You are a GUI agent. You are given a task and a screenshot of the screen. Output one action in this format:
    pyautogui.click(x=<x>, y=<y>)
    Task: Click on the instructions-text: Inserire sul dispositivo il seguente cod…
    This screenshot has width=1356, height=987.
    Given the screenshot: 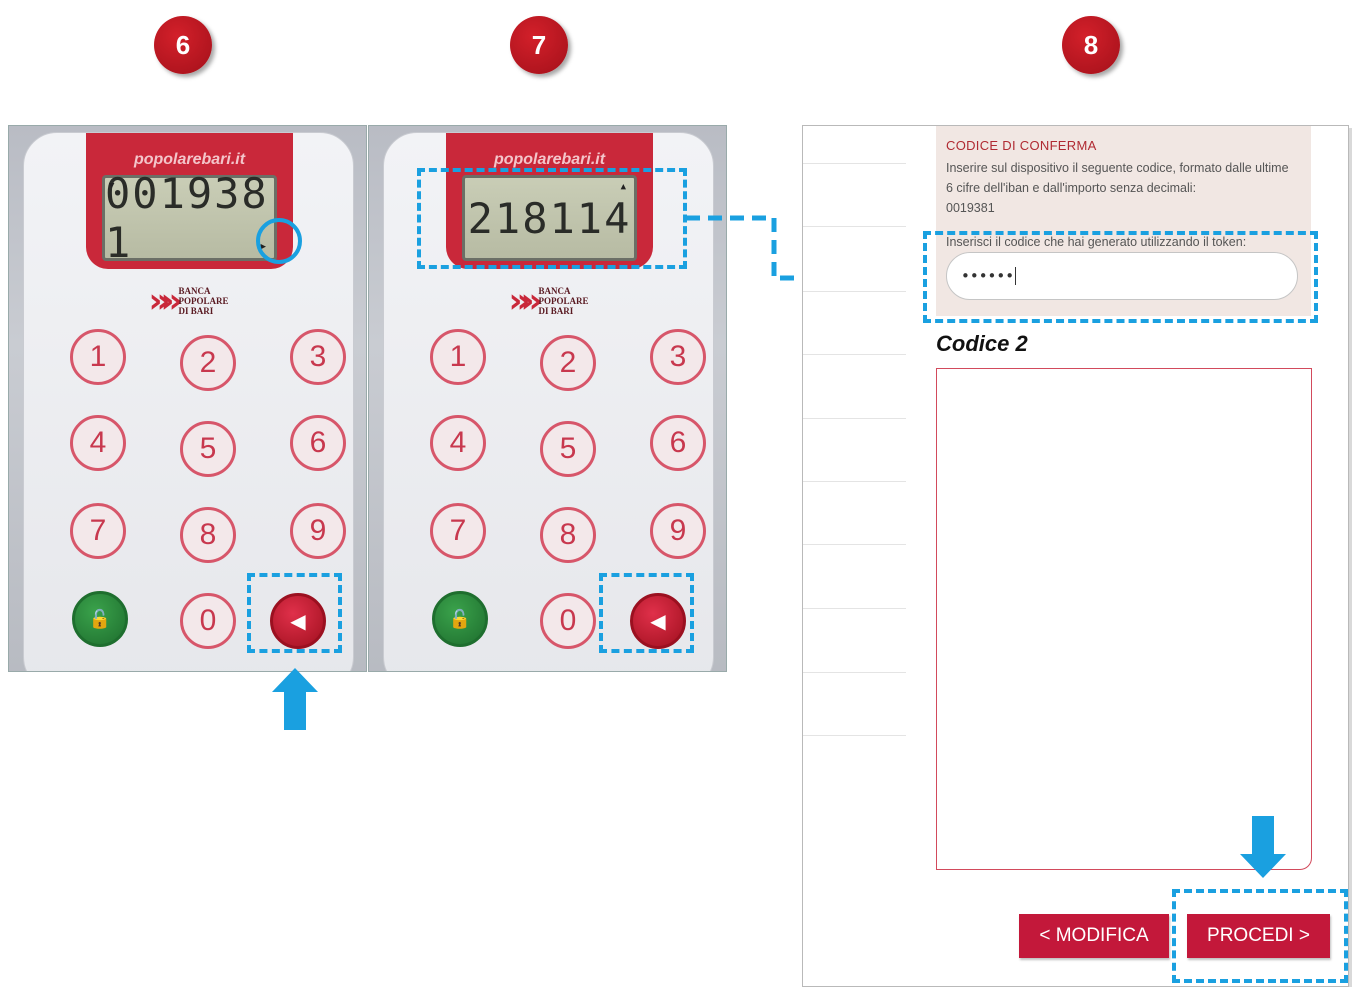 What is the action you would take?
    pyautogui.click(x=1117, y=178)
    